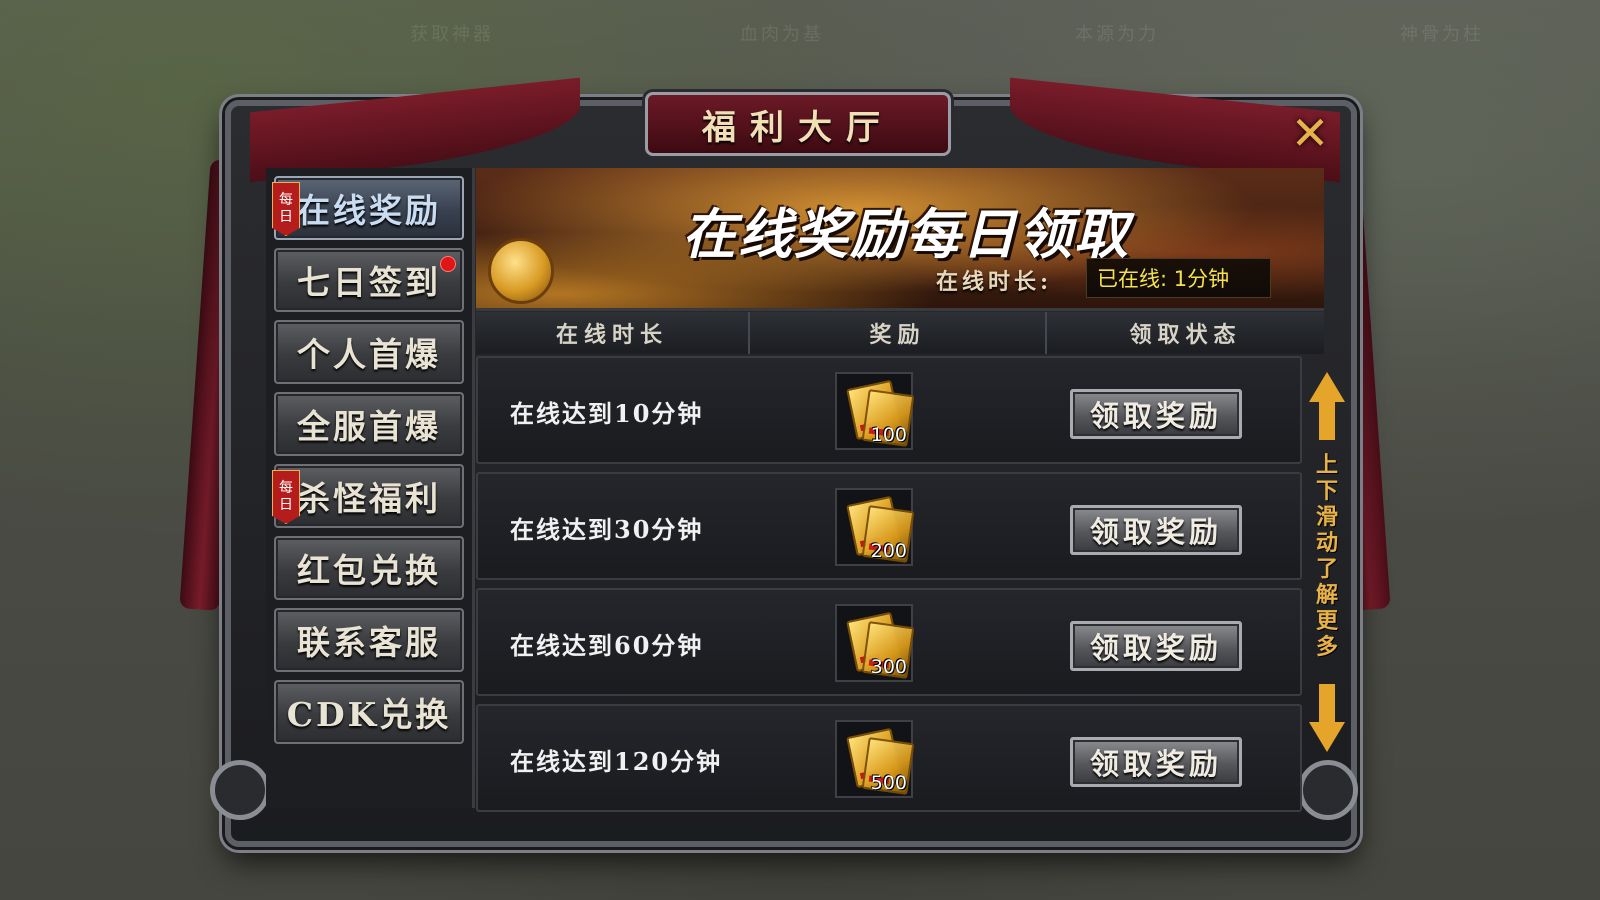 The width and height of the screenshot is (1600, 900). I want to click on panel-title: 福利大厅, so click(798, 127).